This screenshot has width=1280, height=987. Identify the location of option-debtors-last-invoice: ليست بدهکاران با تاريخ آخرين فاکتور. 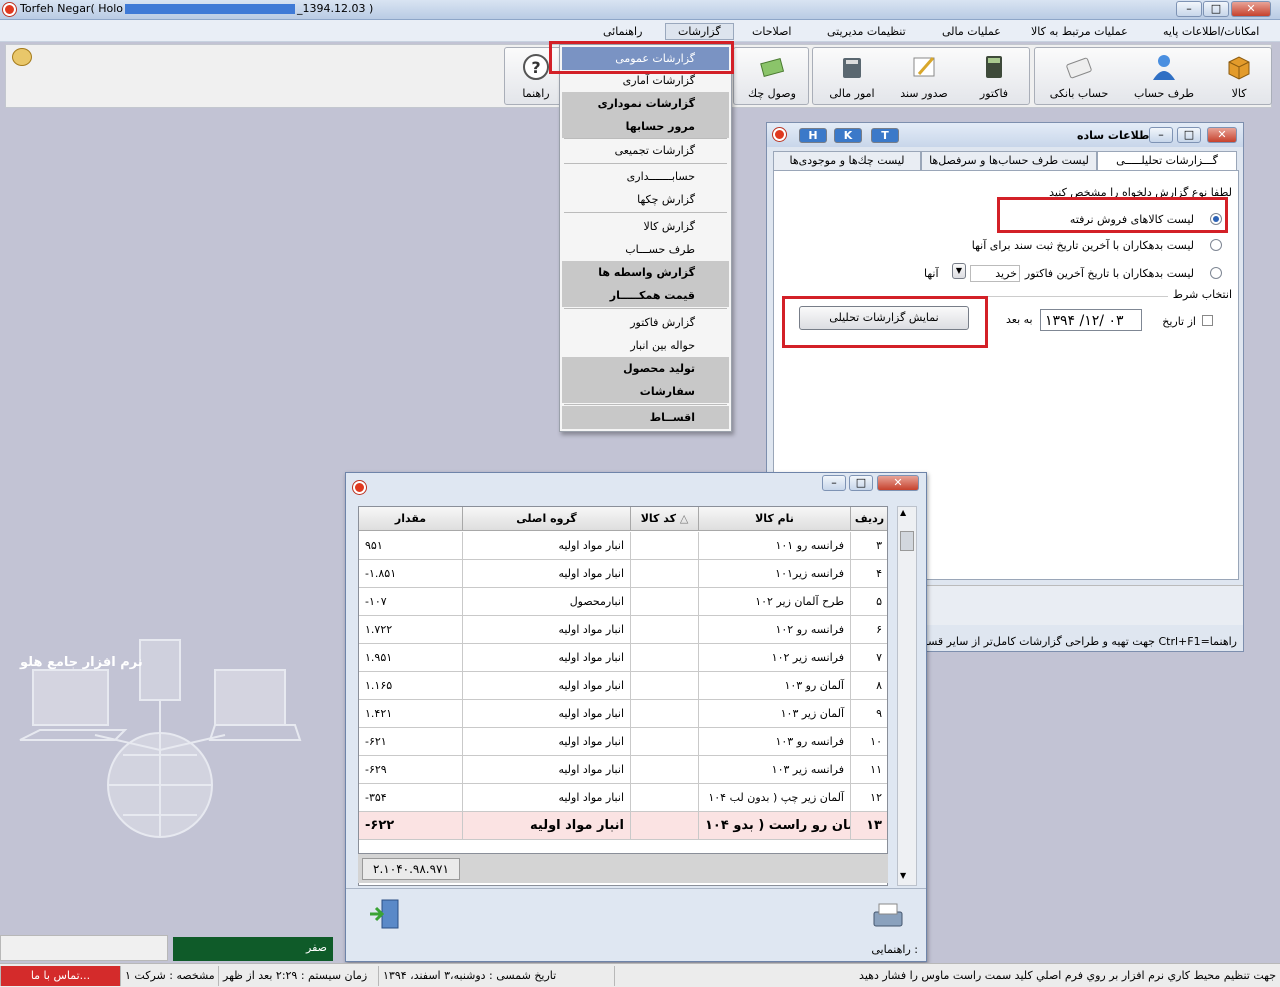
(1109, 273).